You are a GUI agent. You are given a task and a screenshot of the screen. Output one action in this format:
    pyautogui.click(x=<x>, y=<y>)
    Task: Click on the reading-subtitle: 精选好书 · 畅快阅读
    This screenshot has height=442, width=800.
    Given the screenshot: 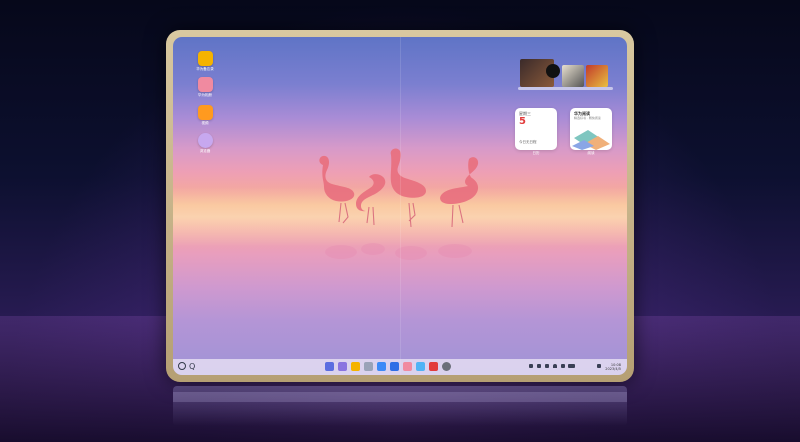 What is the action you would take?
    pyautogui.click(x=587, y=118)
    